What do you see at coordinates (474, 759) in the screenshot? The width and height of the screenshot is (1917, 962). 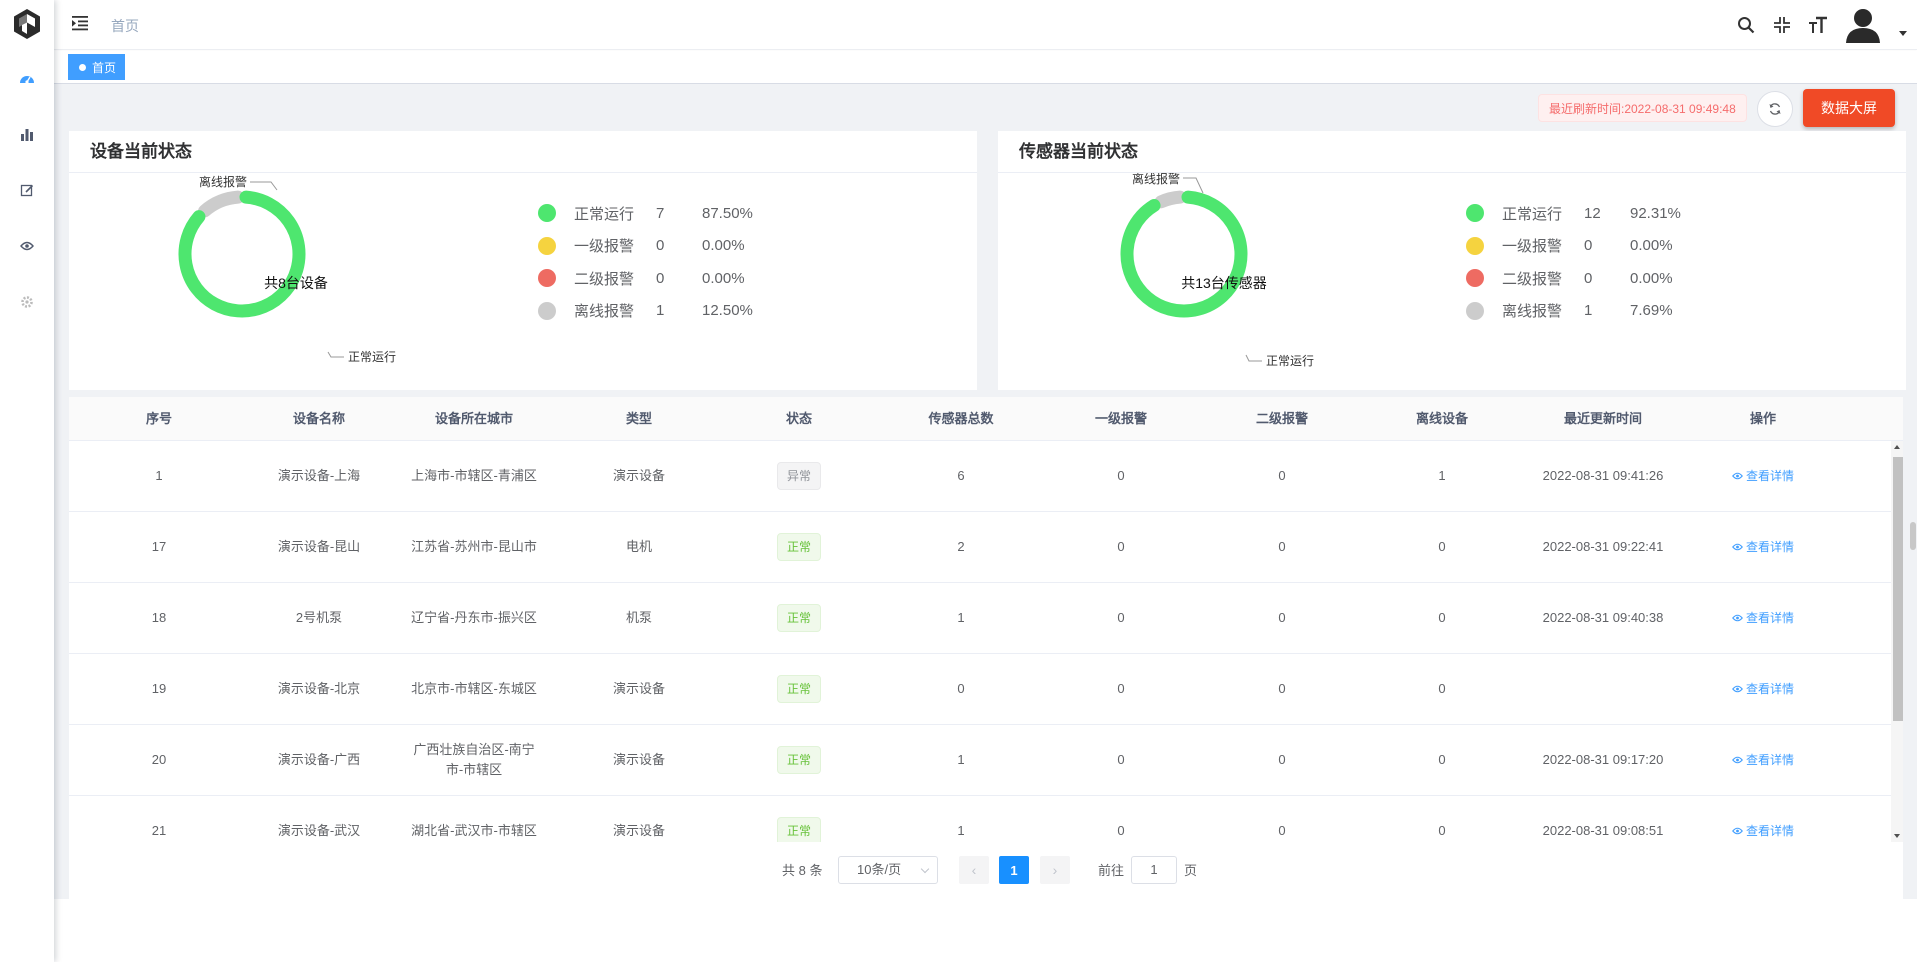 I see `cell-city: 广西壮族自治区-南宁市-市辖区` at bounding box center [474, 759].